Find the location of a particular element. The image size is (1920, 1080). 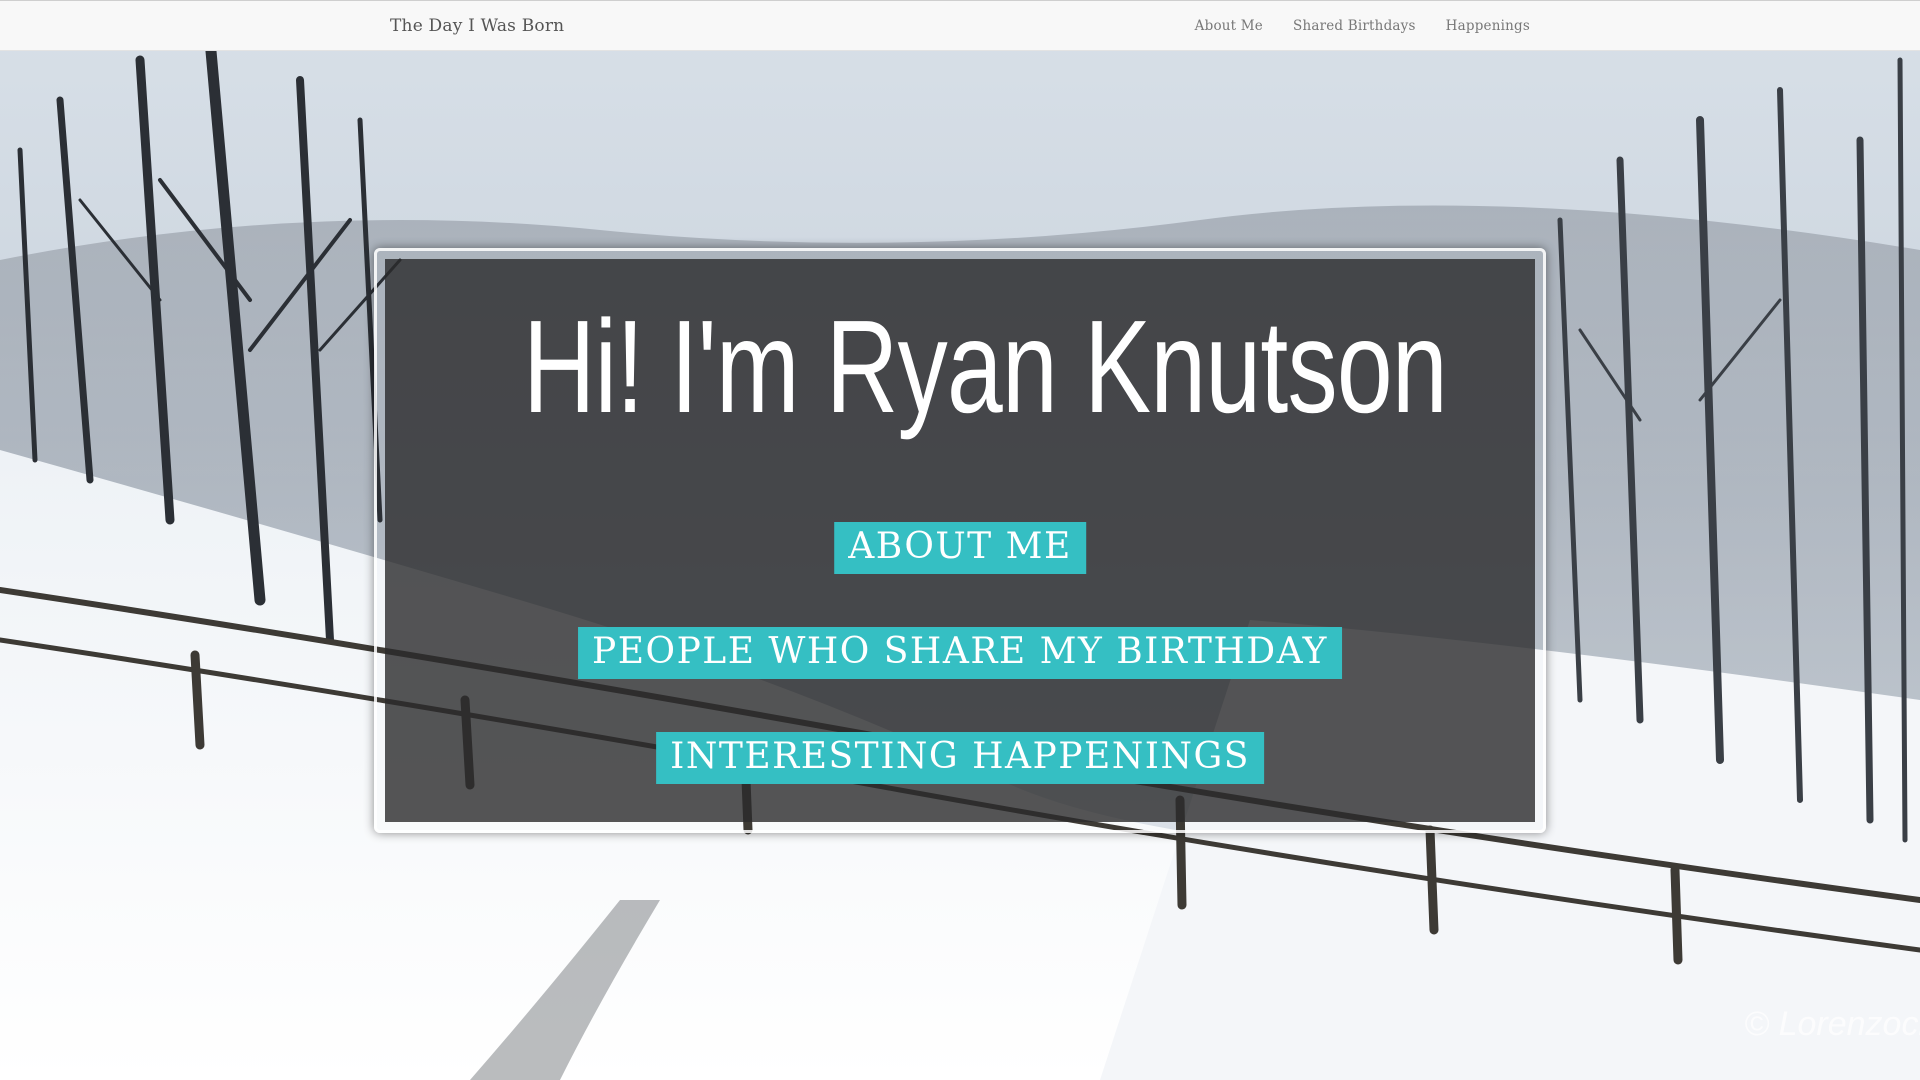

photo-watermark: © Lorenzocl is located at coordinates (1832, 1024).